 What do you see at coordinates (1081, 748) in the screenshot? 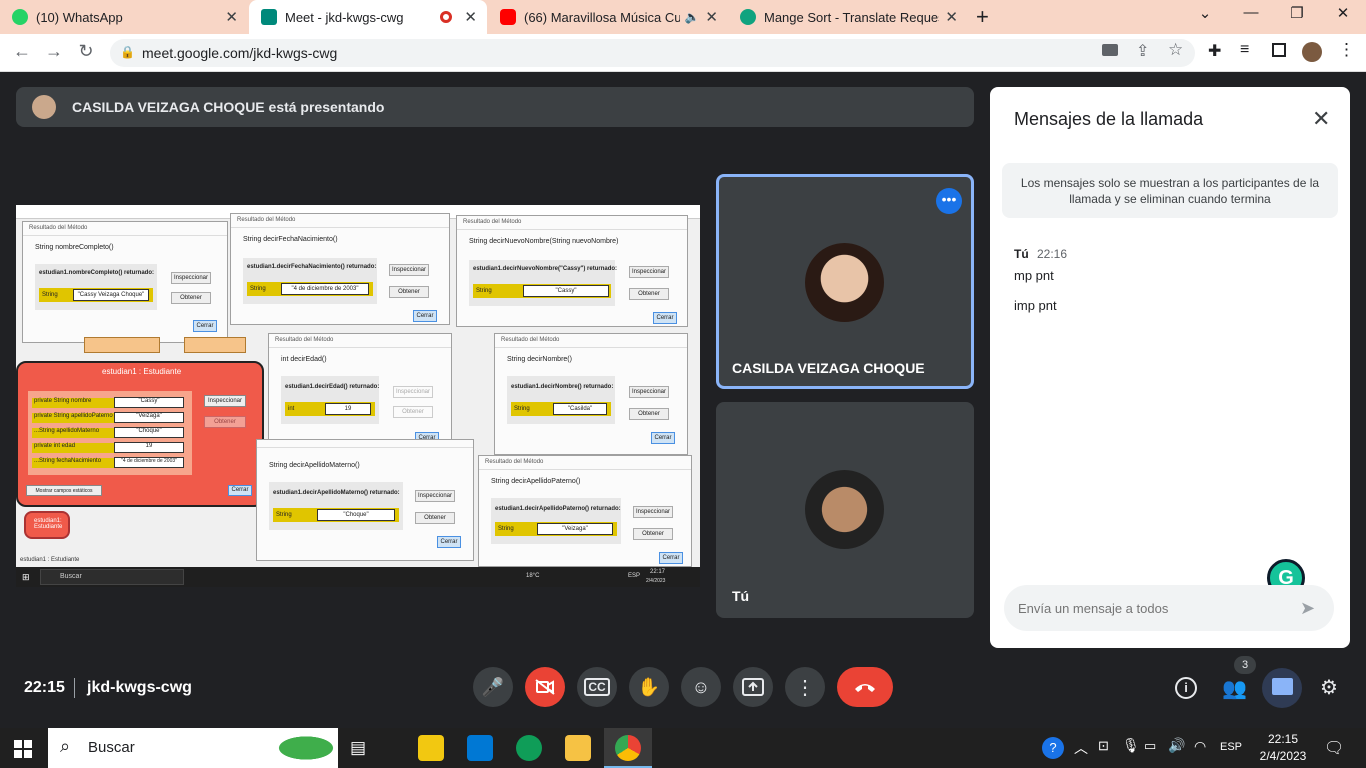
I see `show-hidden-icons: ︿` at bounding box center [1081, 748].